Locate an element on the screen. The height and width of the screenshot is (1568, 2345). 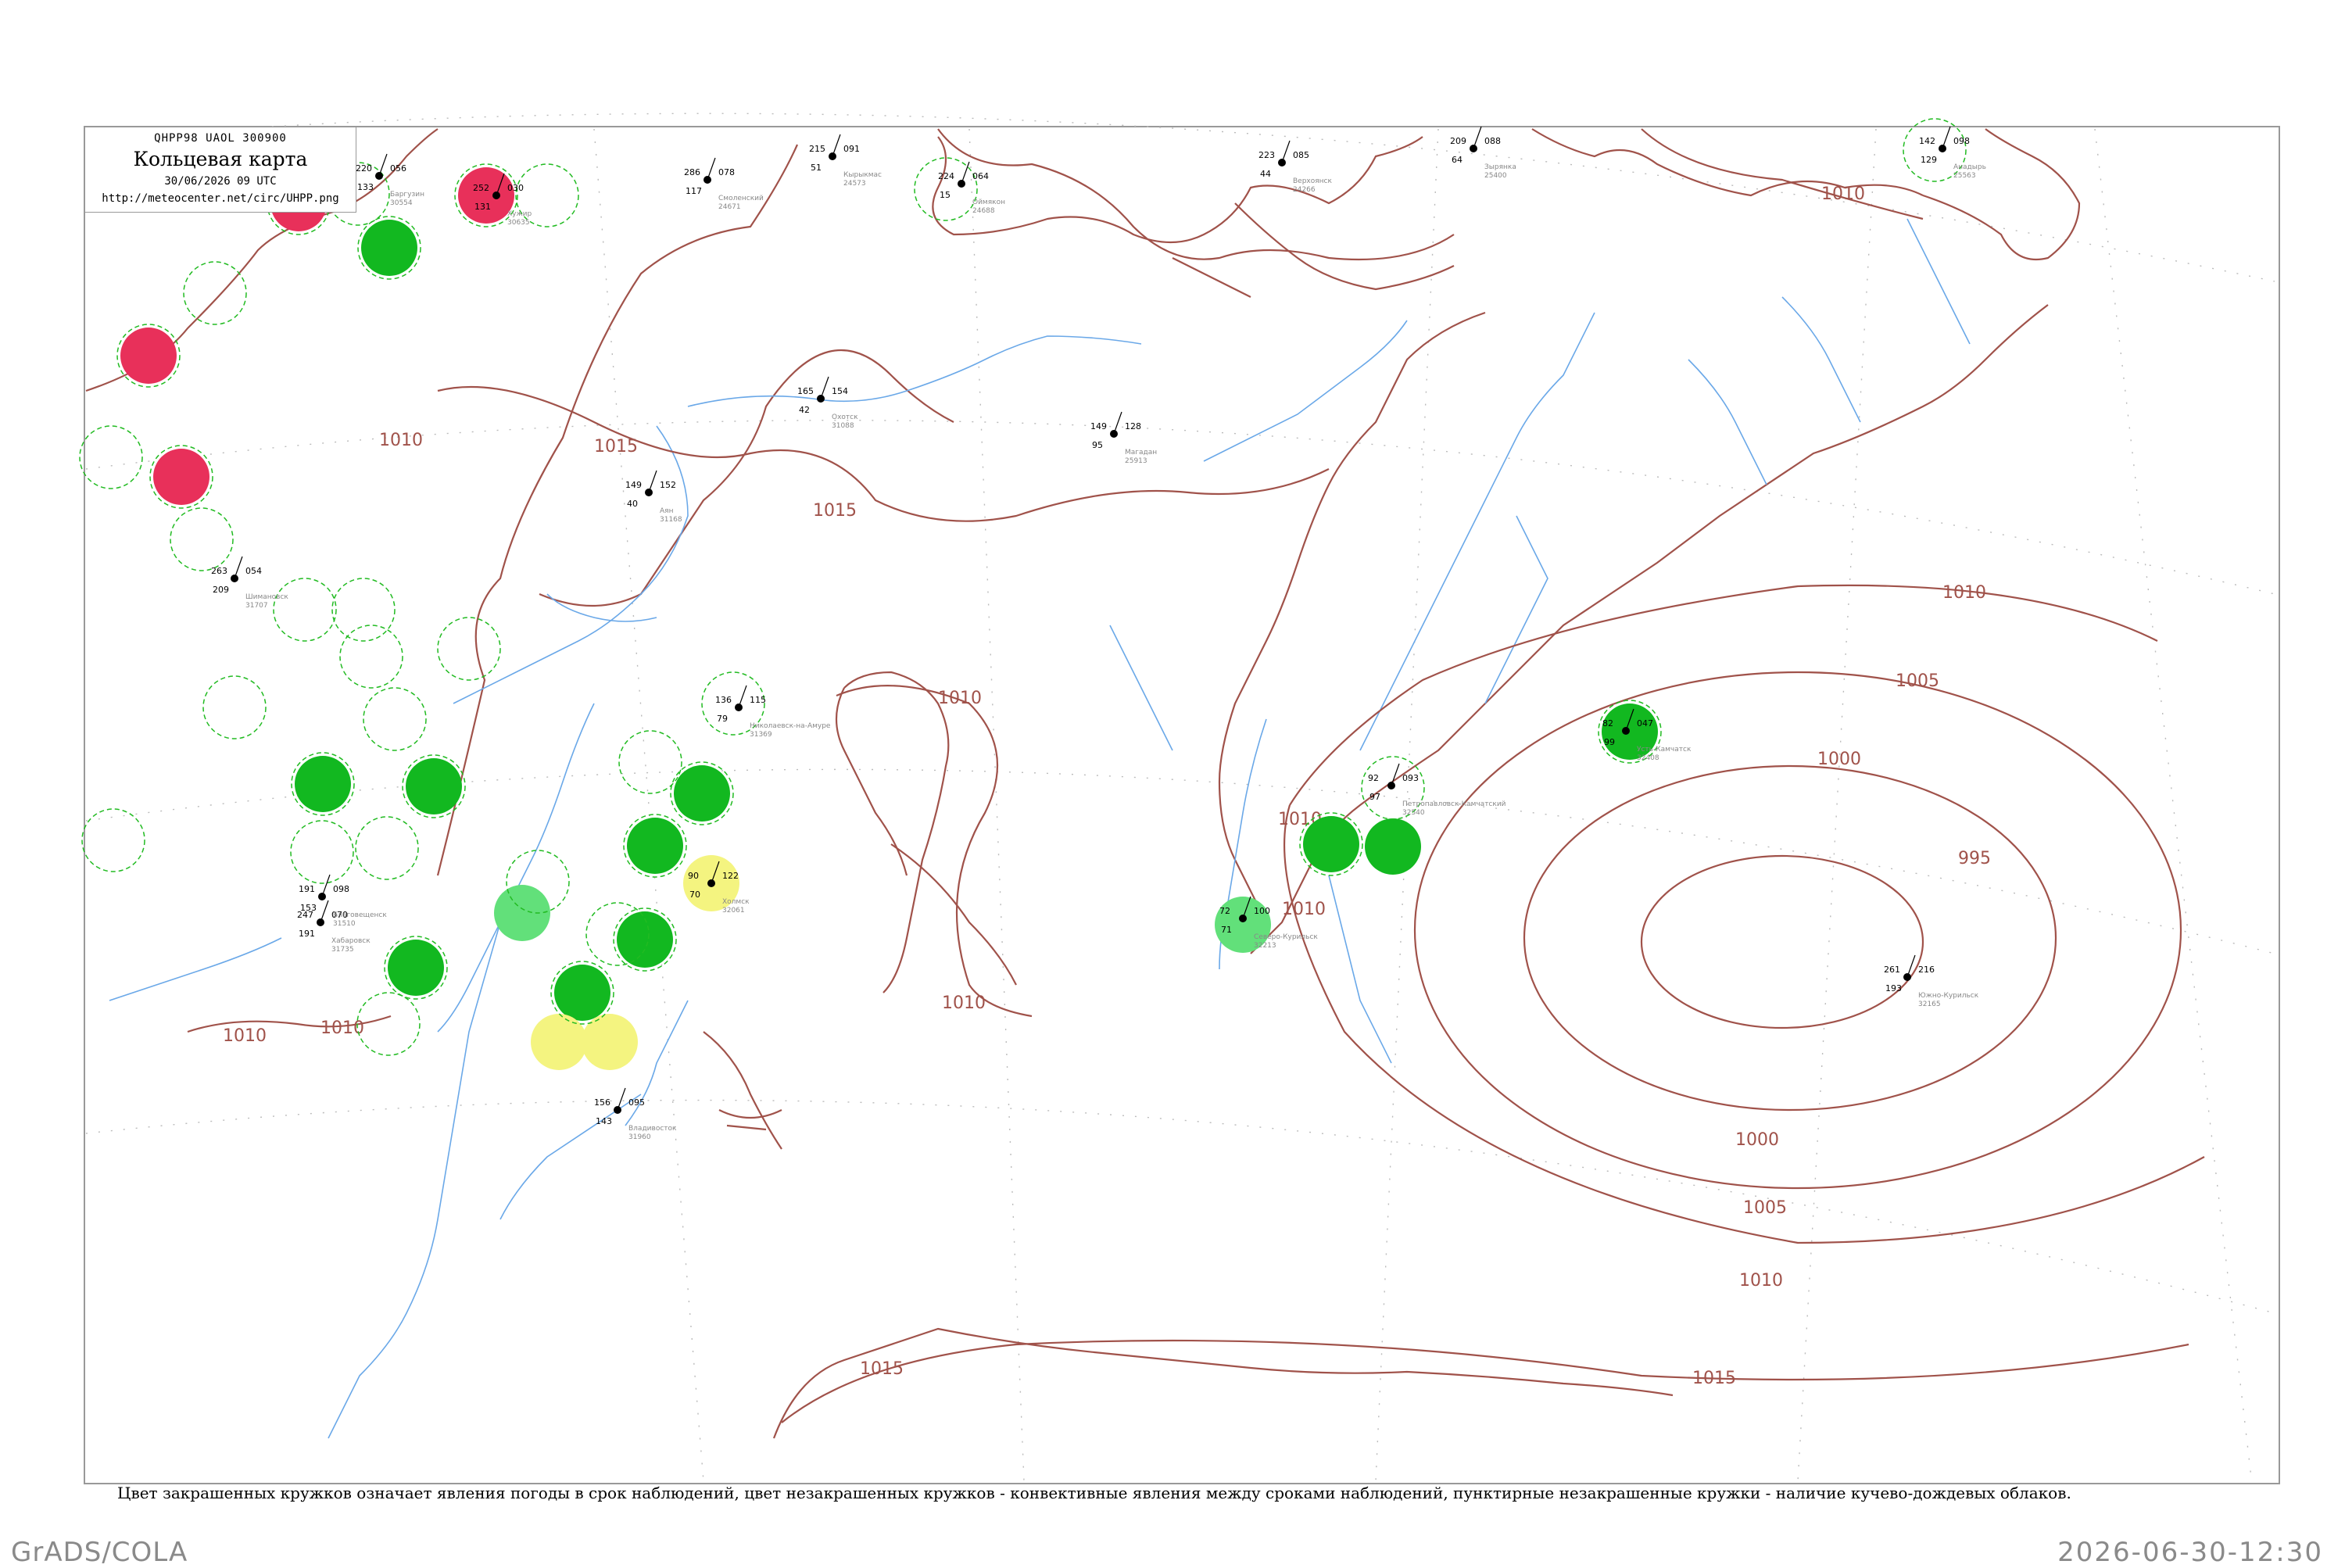
station-plot: 216 261 193 Южно-Курильск32165 is located at coordinates (1931, 981).